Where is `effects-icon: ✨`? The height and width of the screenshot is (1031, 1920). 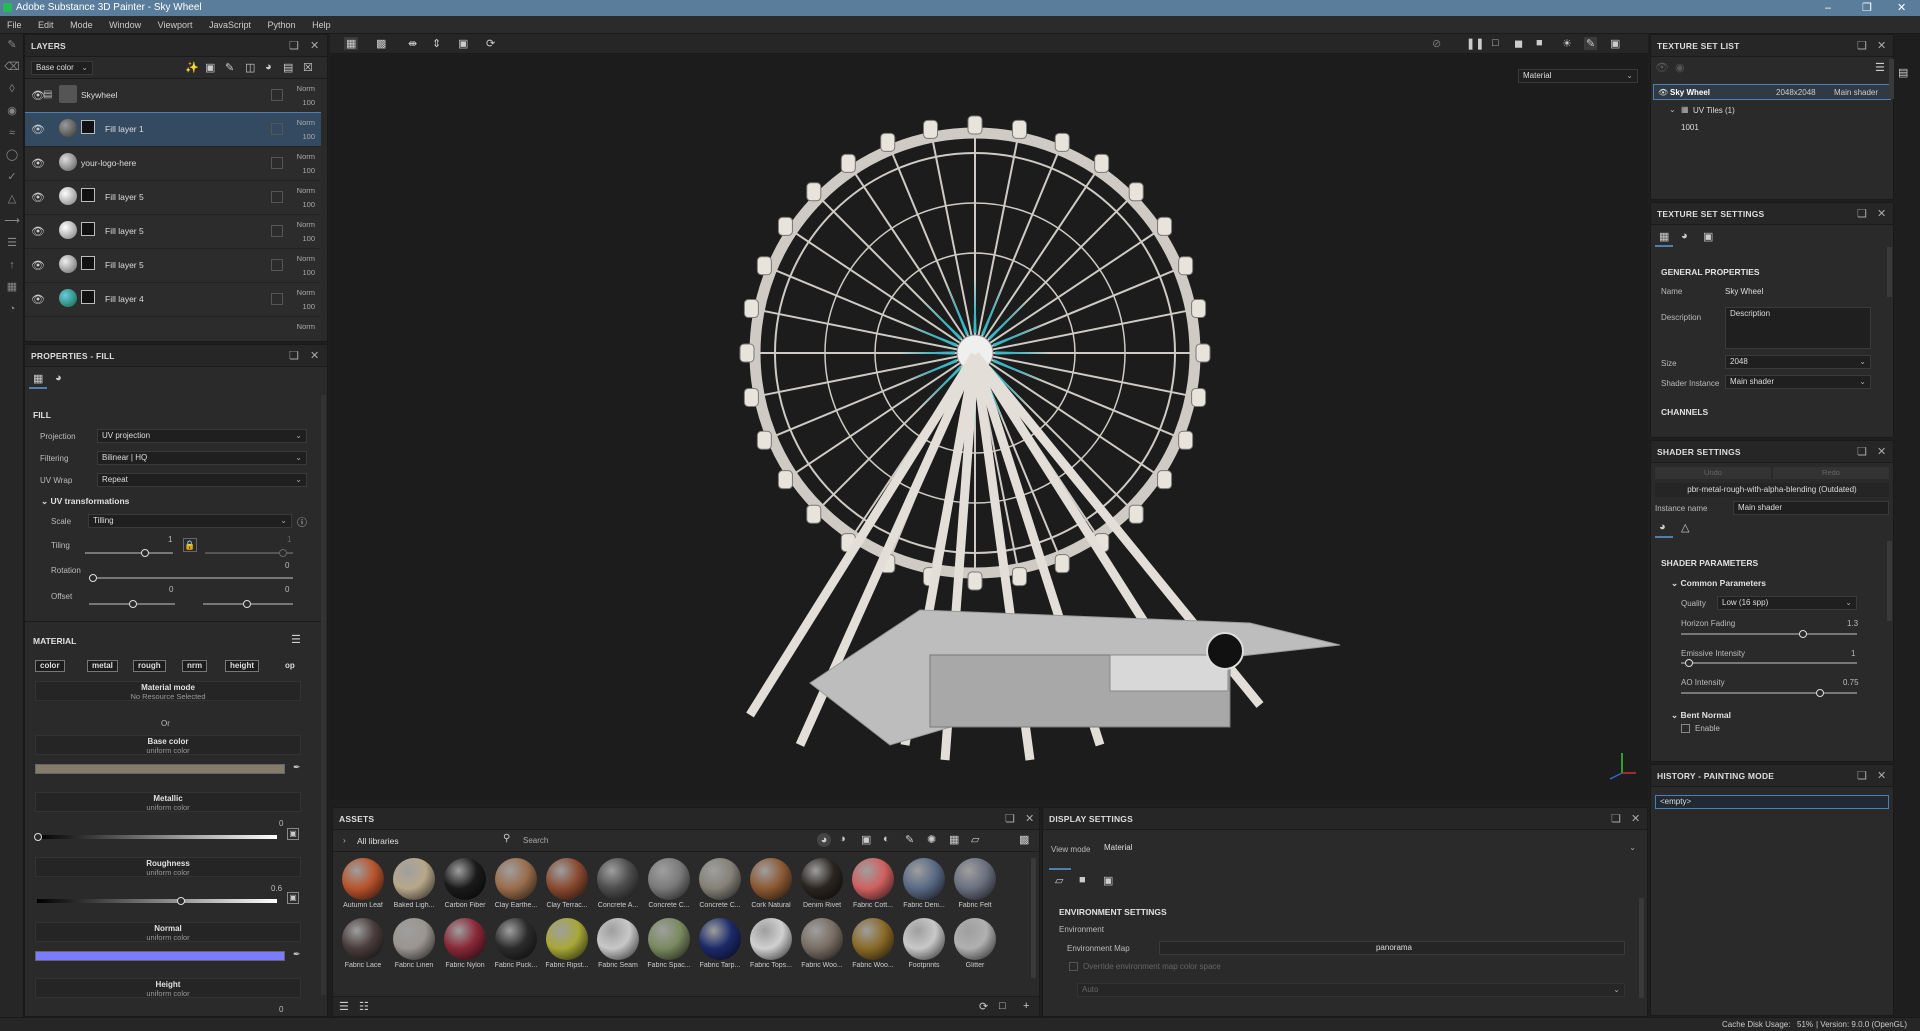 effects-icon: ✨ is located at coordinates (192, 67).